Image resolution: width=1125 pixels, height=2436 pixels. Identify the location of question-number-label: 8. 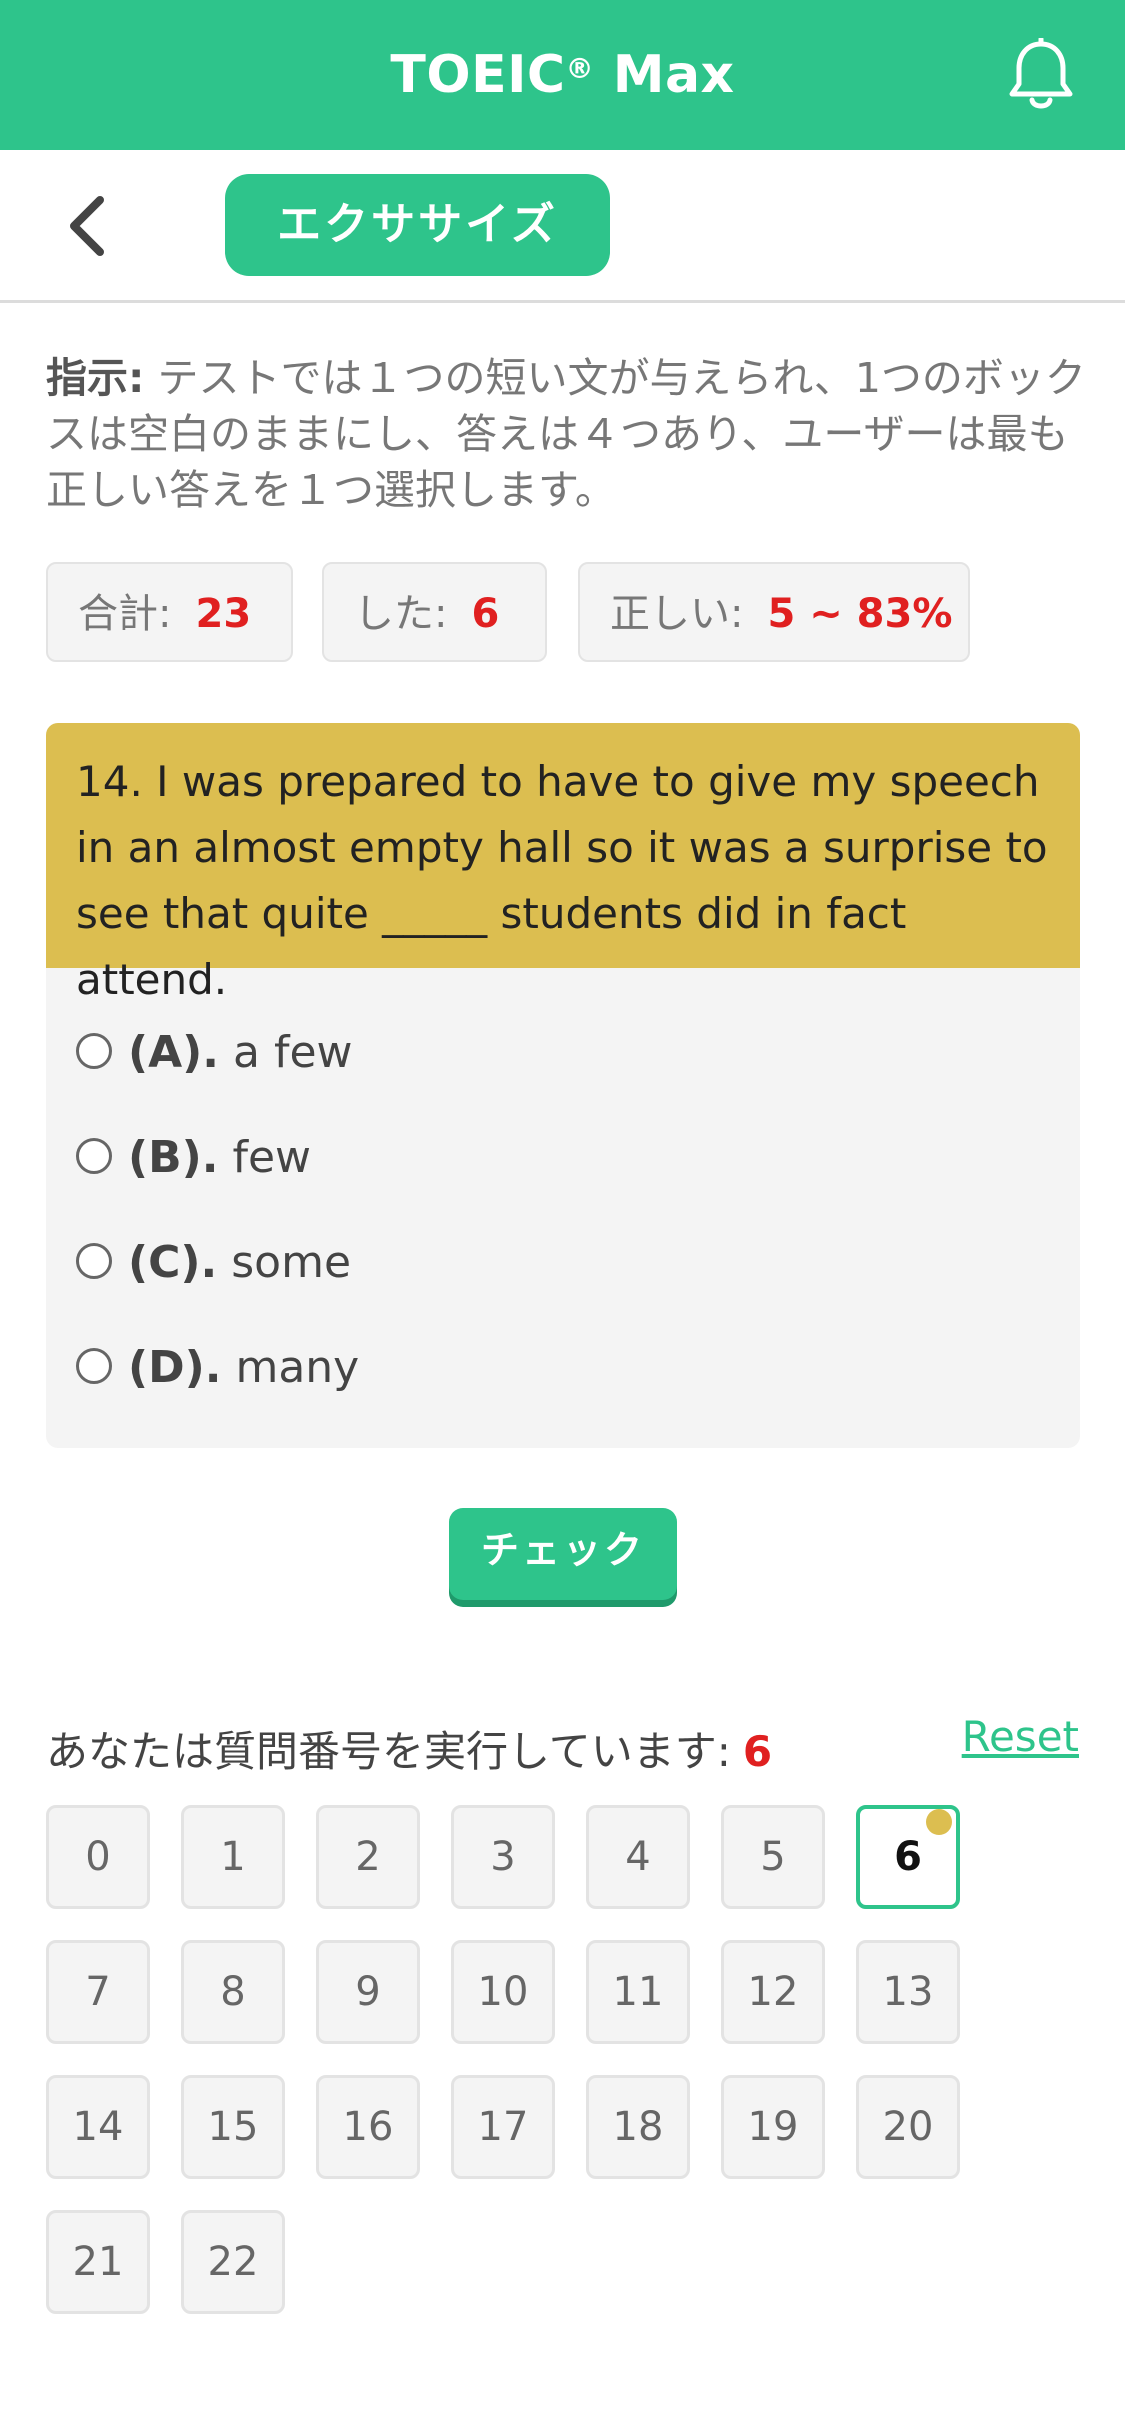
(233, 1992).